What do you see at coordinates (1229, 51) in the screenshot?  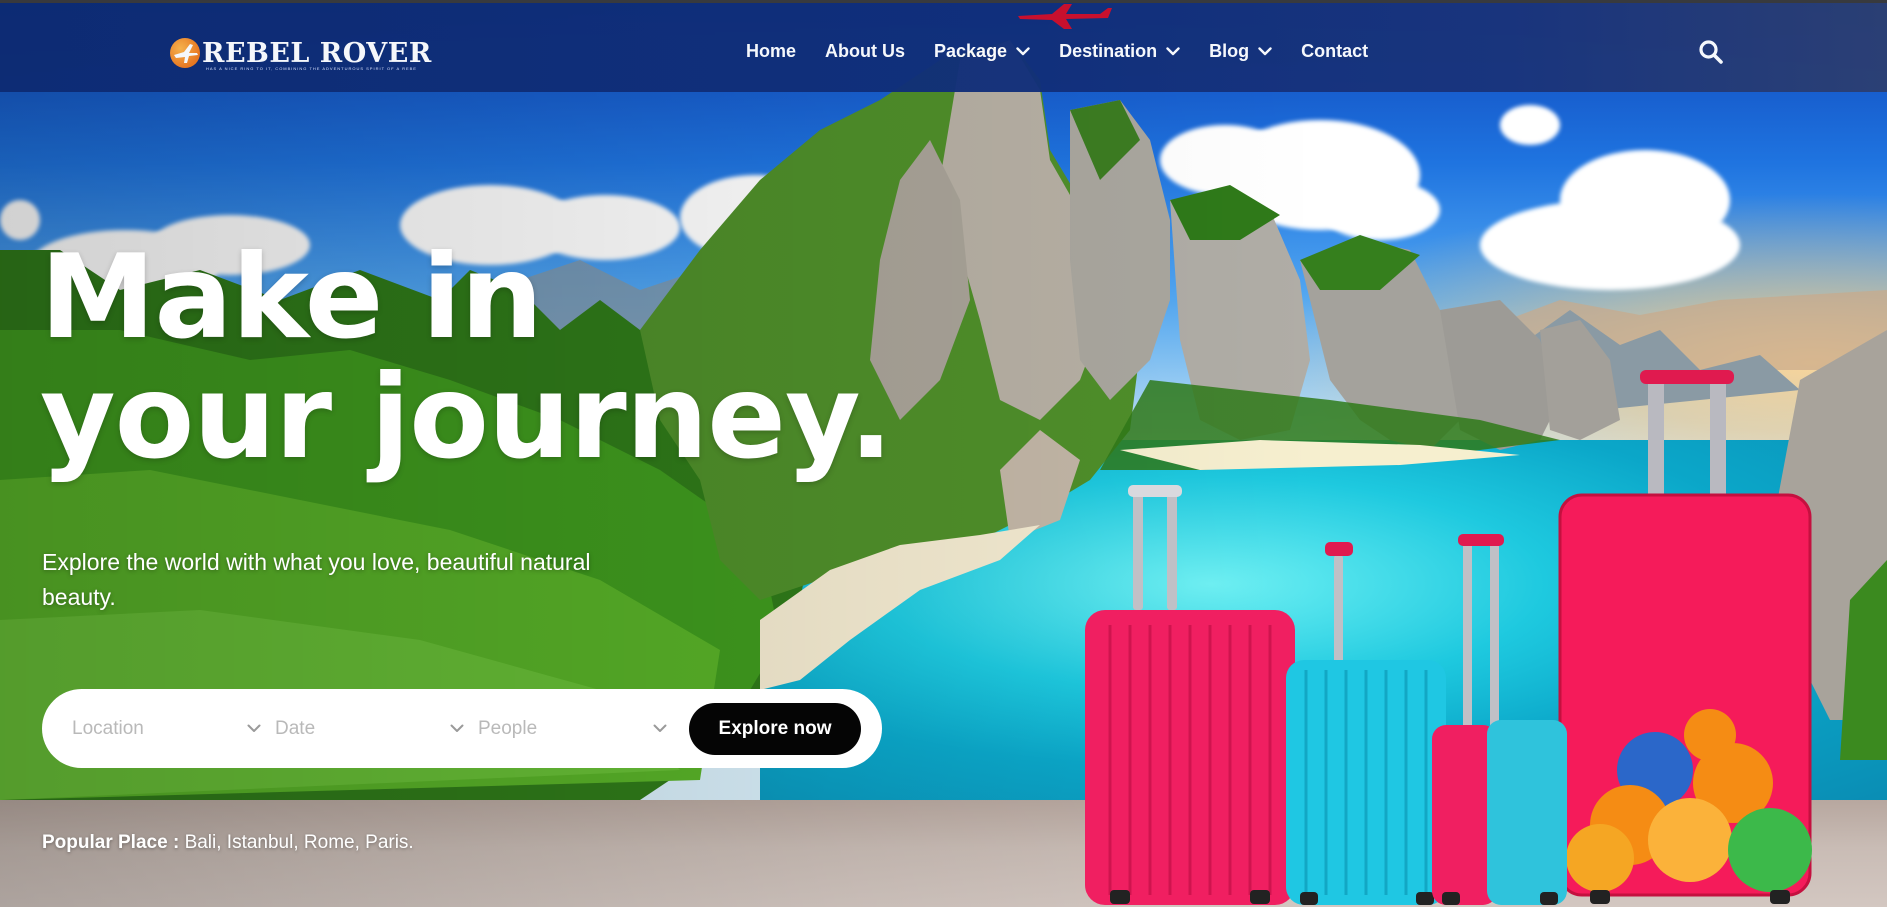 I see `nav-blog-label: Blog` at bounding box center [1229, 51].